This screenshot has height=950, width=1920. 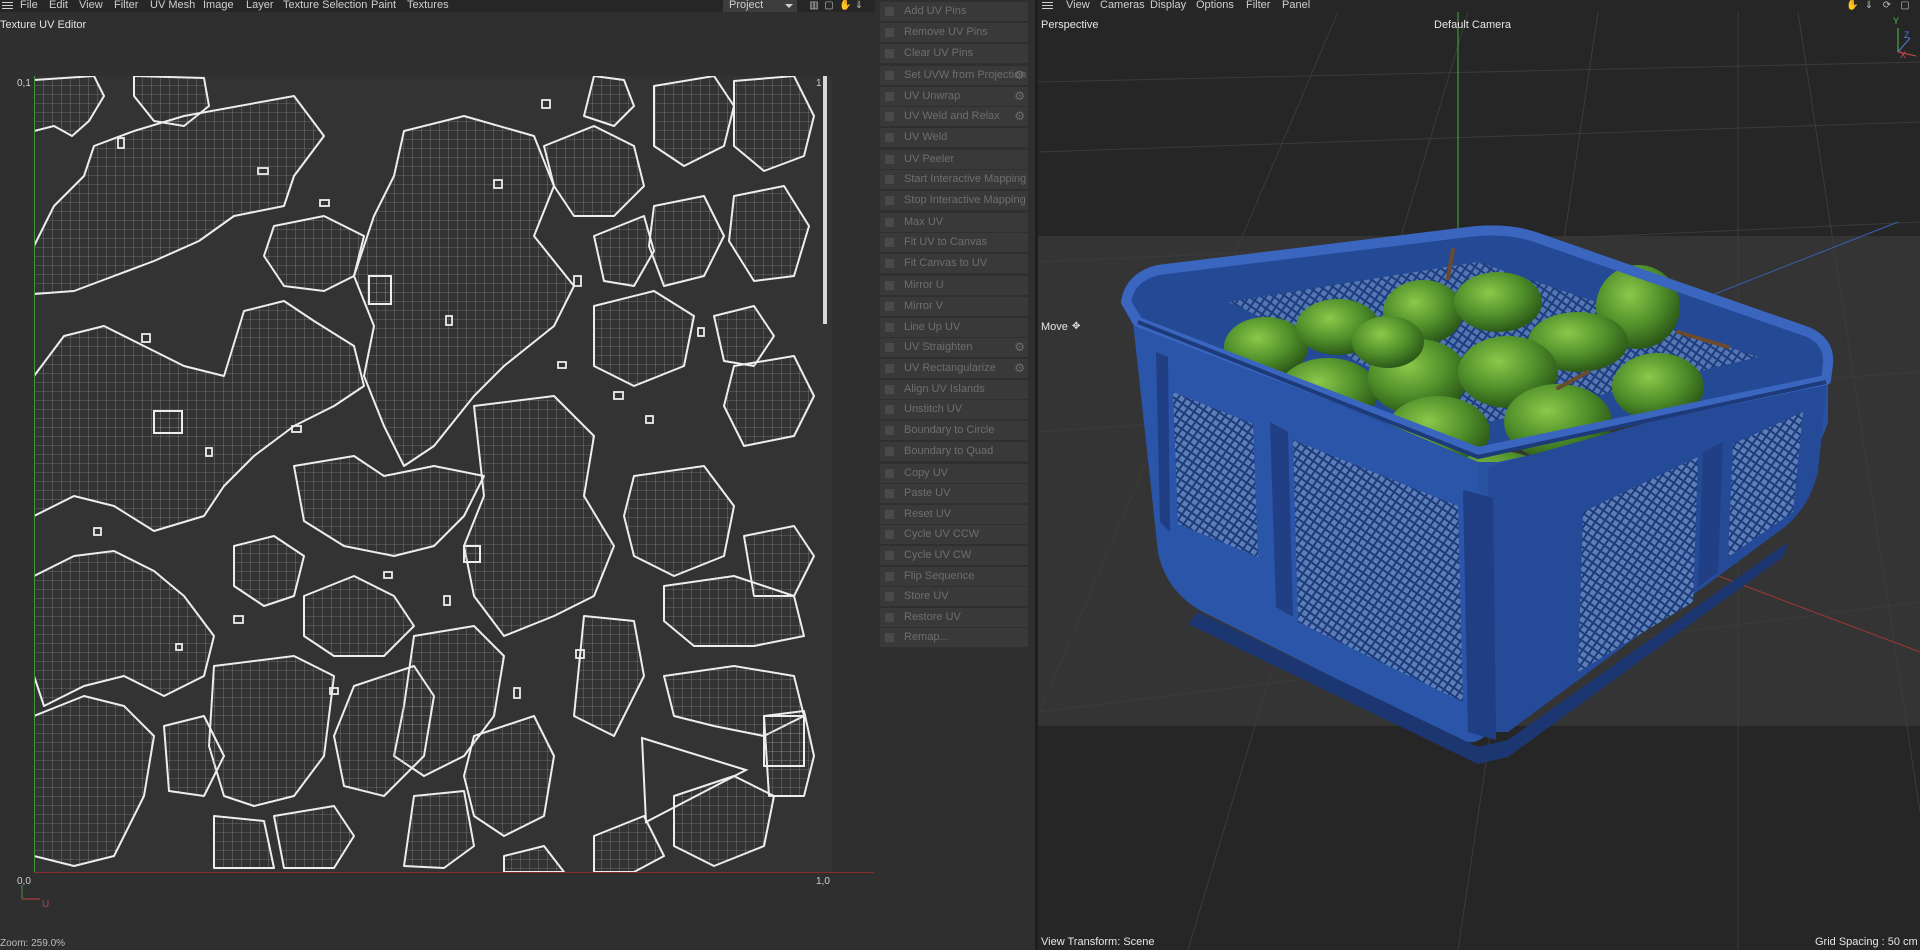 I want to click on vp-menu-display: Display, so click(x=1168, y=5).